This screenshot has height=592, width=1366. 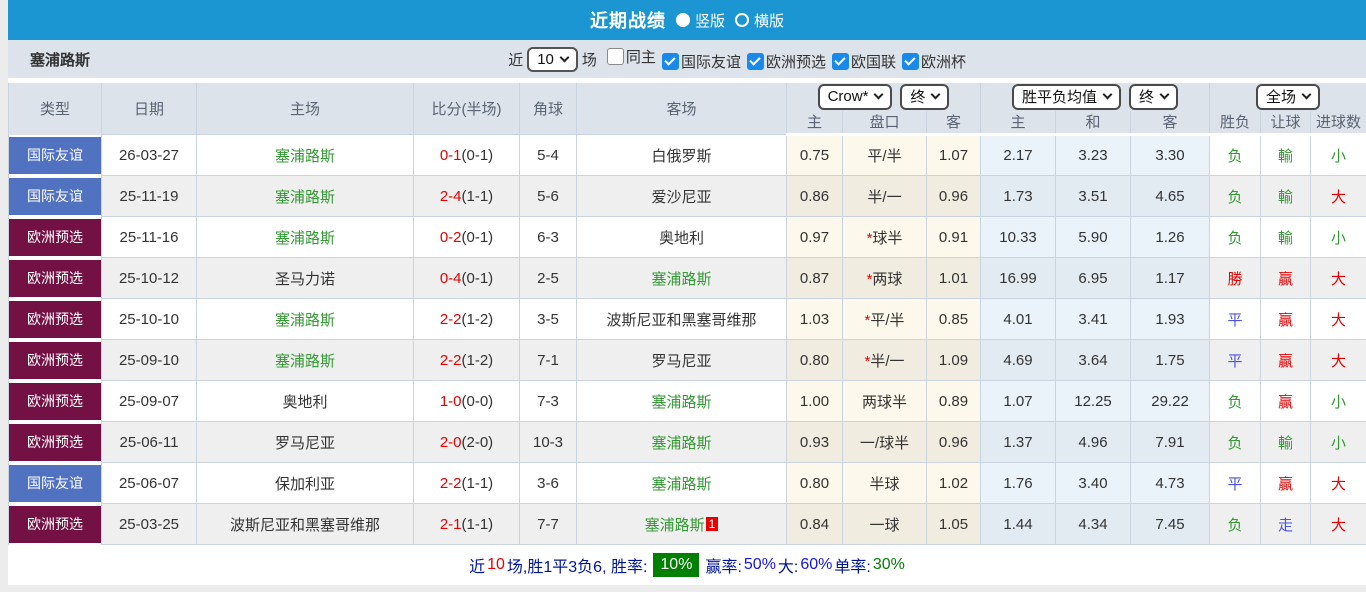 What do you see at coordinates (933, 61) in the screenshot?
I see `filter-checkbox-欧洲杯: 欧洲杯` at bounding box center [933, 61].